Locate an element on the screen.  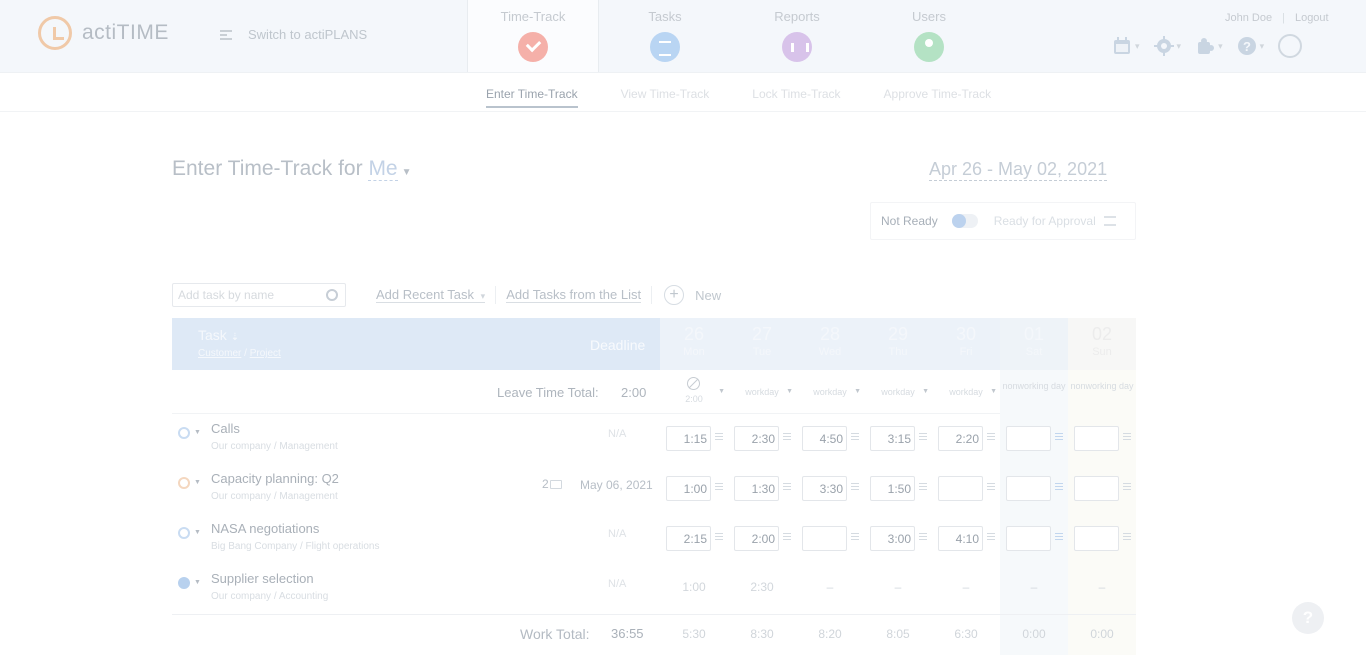
help-fab-button: ? is located at coordinates (1308, 618).